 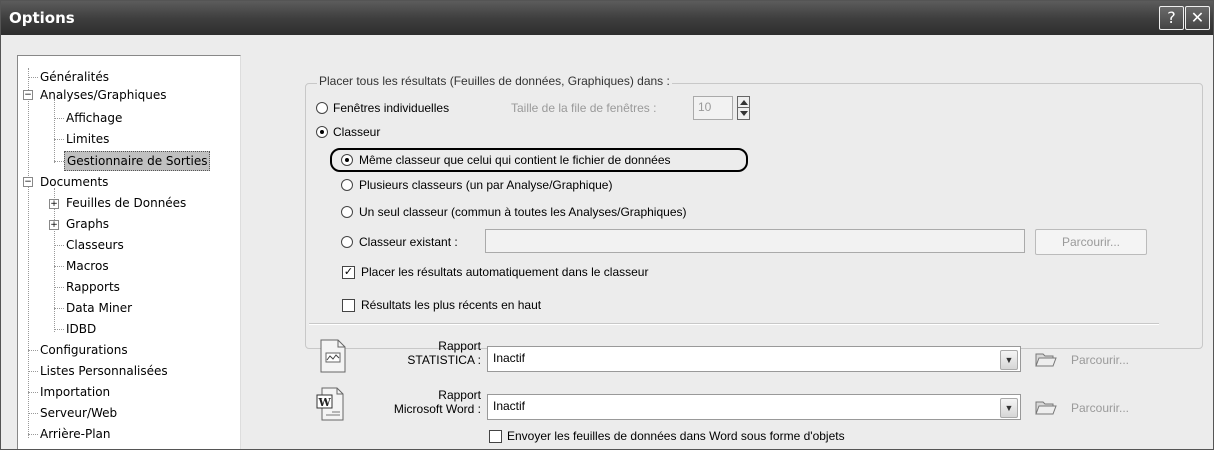 What do you see at coordinates (754, 359) in the screenshot?
I see `stat-report-select: Inactif ▼` at bounding box center [754, 359].